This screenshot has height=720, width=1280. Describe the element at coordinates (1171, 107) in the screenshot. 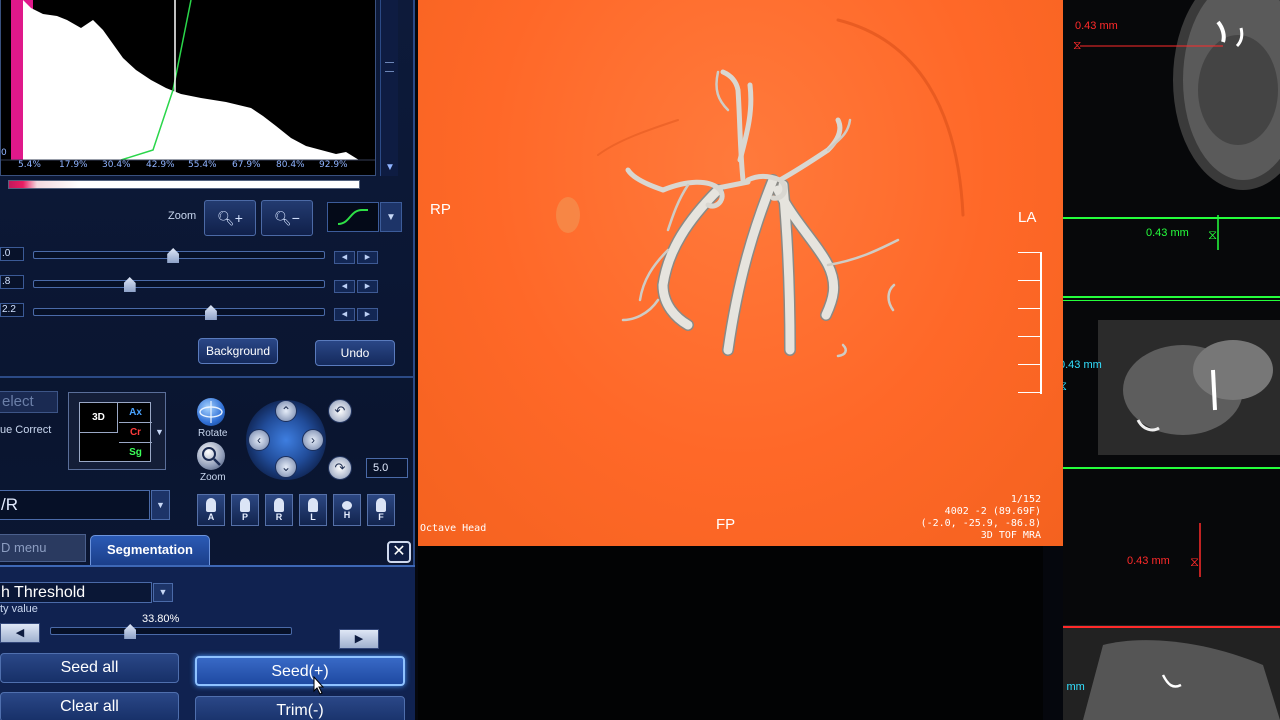

I see `slice-thumbnail-axial: 0.43 mm ⧖` at that location.